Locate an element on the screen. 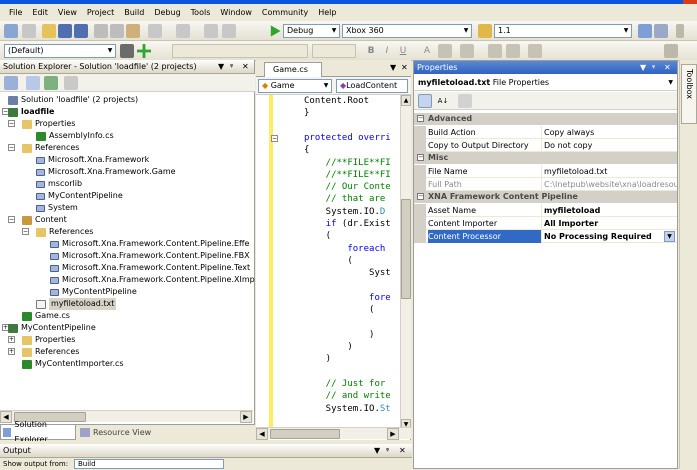 The width and height of the screenshot is (697, 470). tree-item: loadfile is located at coordinates (31, 112).